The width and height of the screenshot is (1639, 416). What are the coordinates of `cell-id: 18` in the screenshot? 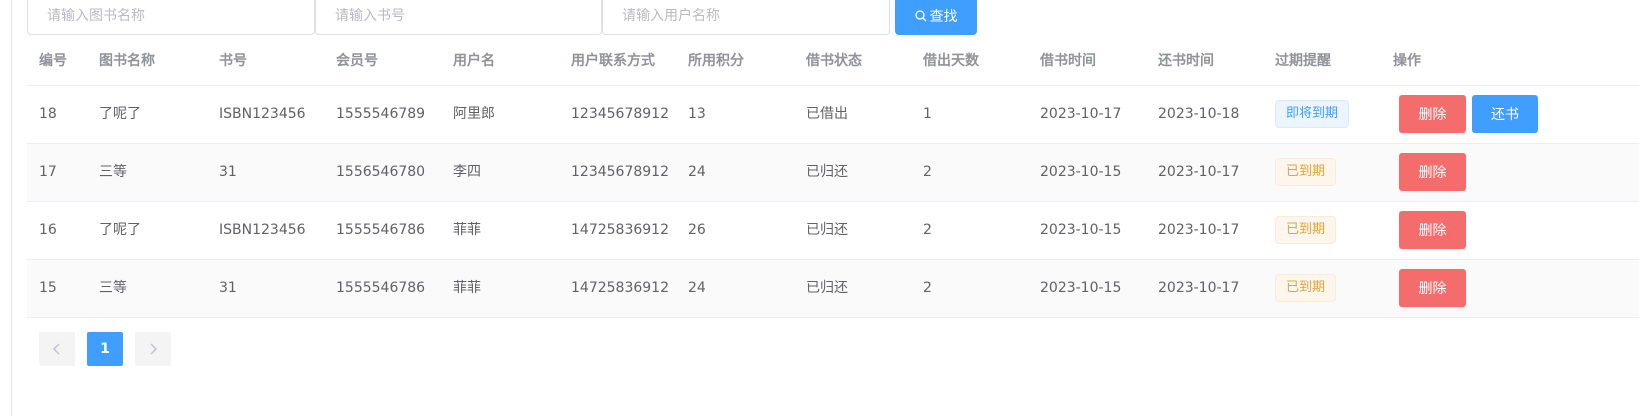 It's located at (48, 114).